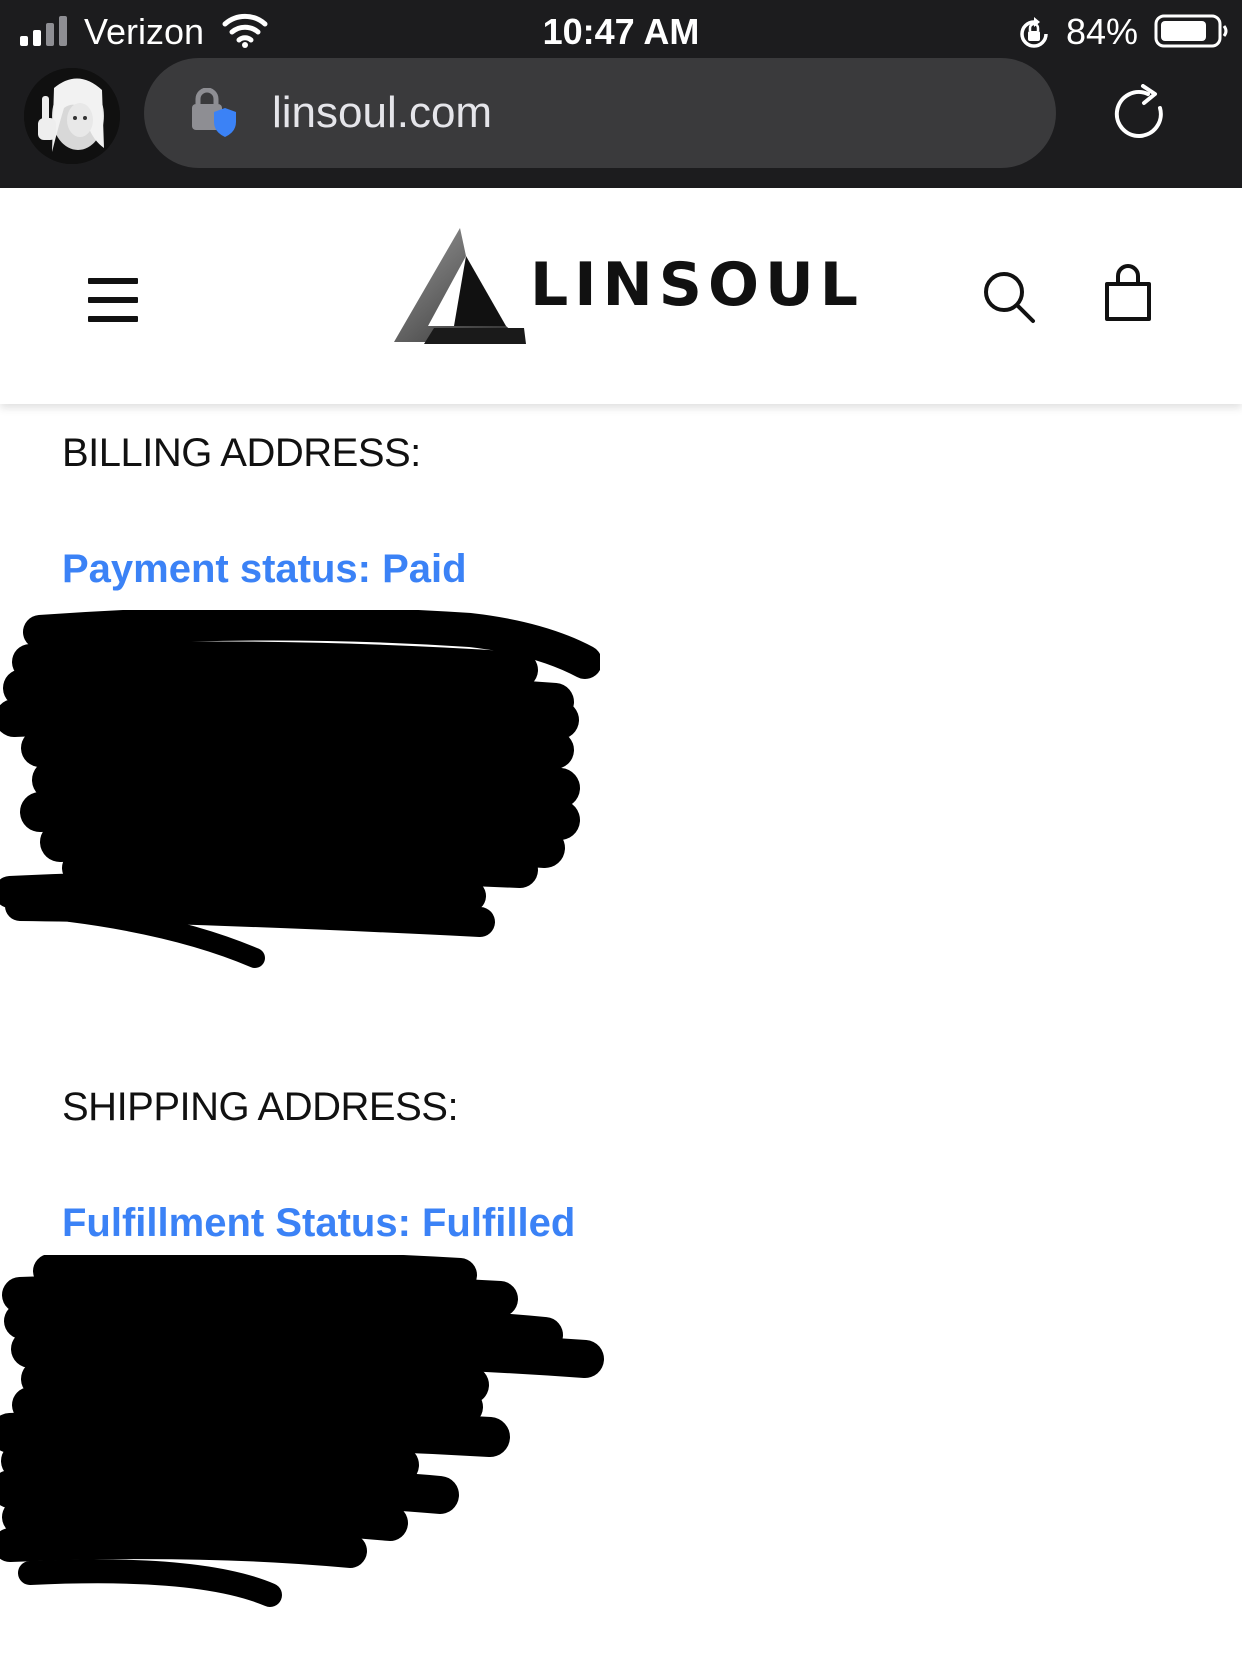 The image size is (1242, 1677). I want to click on search-icon, so click(1009, 297).